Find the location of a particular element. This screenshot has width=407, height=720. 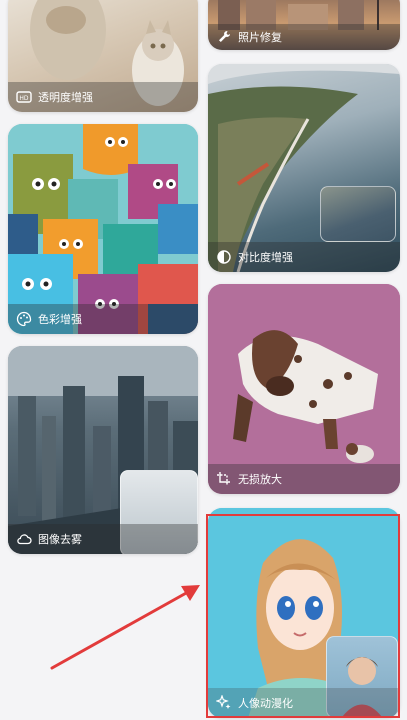

before-inset is located at coordinates (358, 214).